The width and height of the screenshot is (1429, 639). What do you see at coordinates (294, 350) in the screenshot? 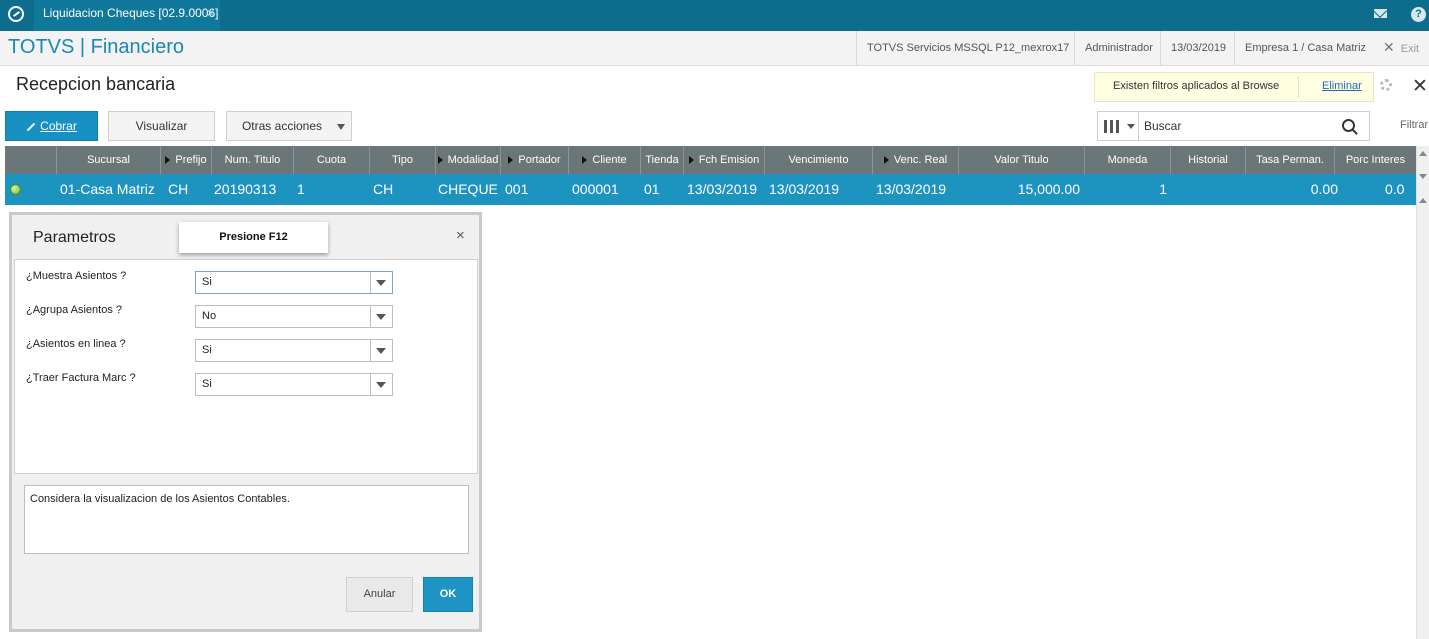
I see `asientos-en-linea-select: Si` at bounding box center [294, 350].